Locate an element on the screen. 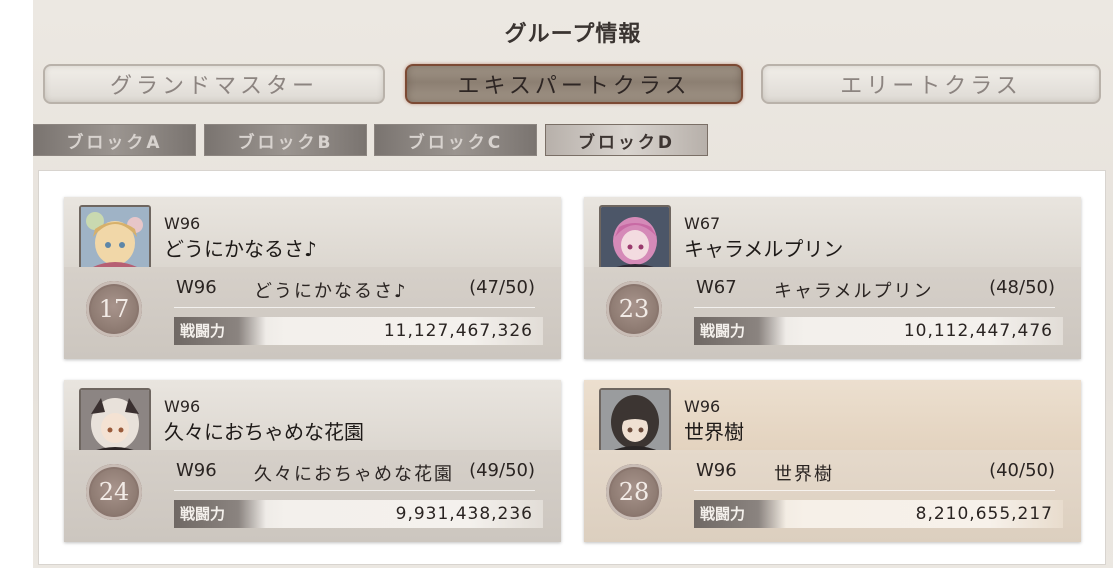  member-count: (48/50) is located at coordinates (1022, 287).